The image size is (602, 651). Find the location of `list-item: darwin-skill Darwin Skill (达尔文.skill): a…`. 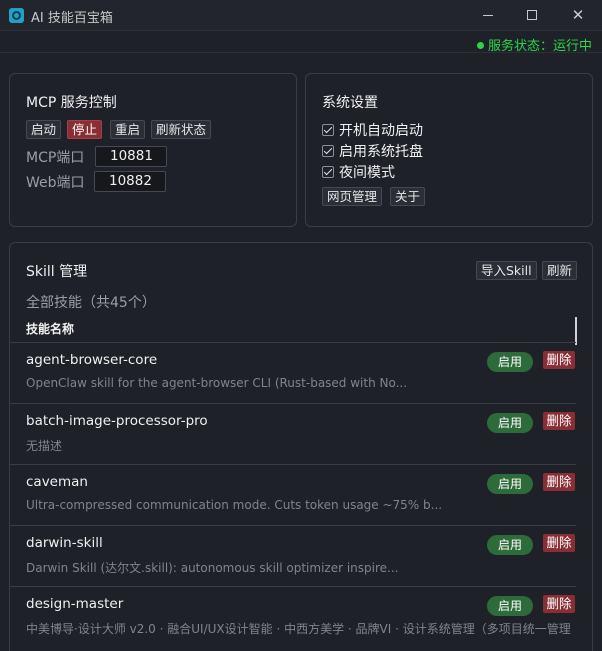

list-item: darwin-skill Darwin Skill (达尔文.skill): a… is located at coordinates (292, 555).